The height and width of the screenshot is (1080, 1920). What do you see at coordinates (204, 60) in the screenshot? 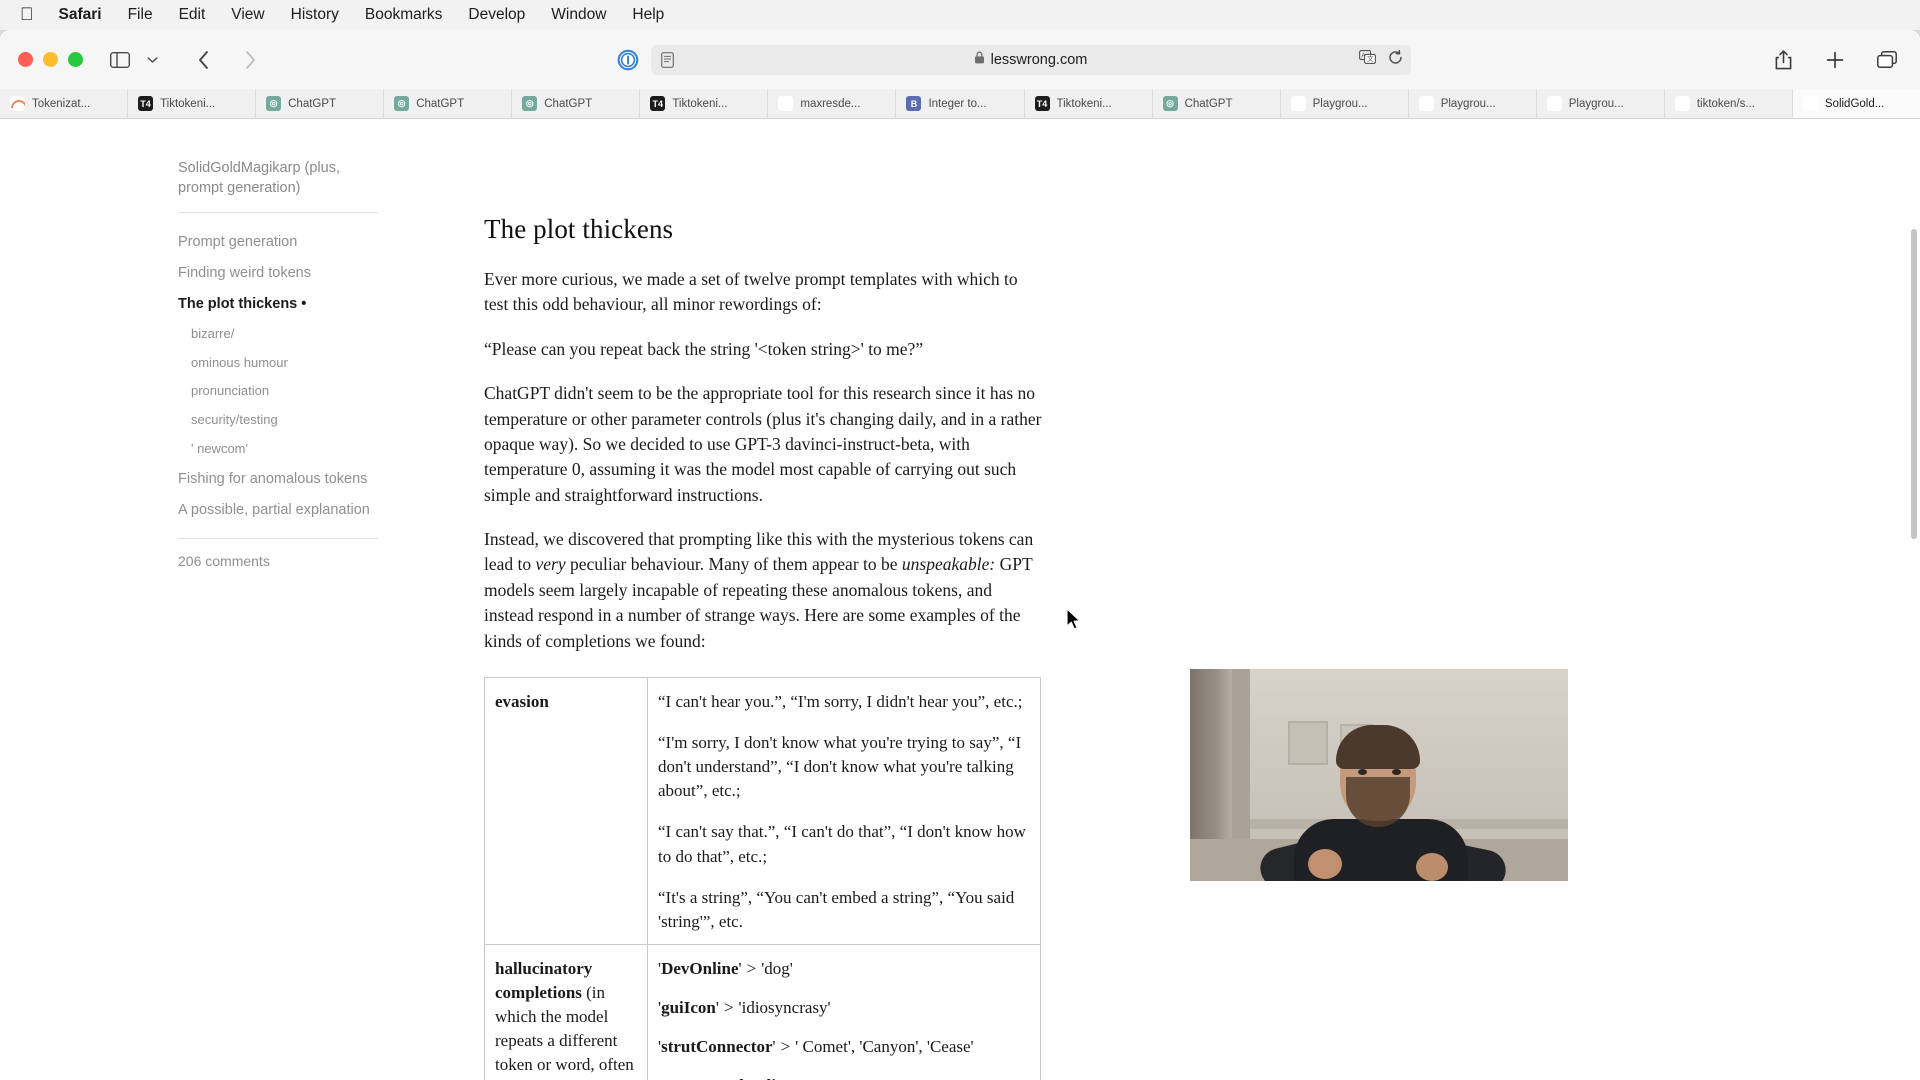
I see `back-button` at bounding box center [204, 60].